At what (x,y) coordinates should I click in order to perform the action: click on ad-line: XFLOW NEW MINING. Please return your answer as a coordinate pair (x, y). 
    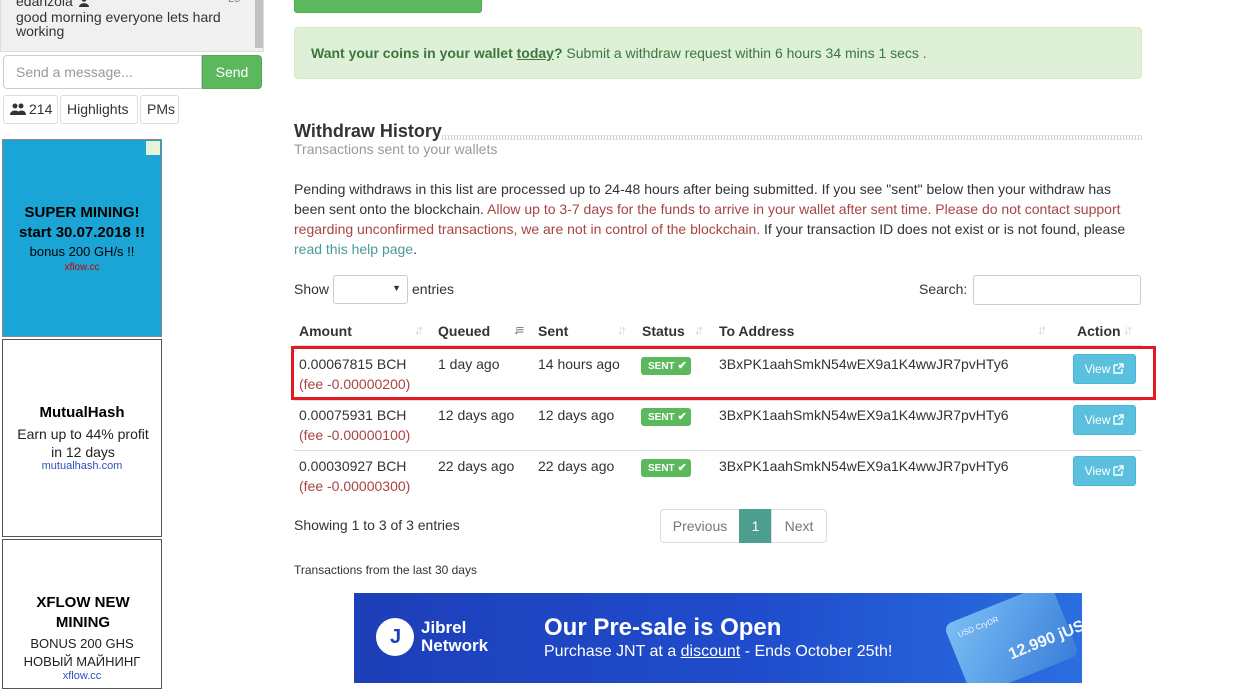
    Looking at the image, I should click on (83, 612).